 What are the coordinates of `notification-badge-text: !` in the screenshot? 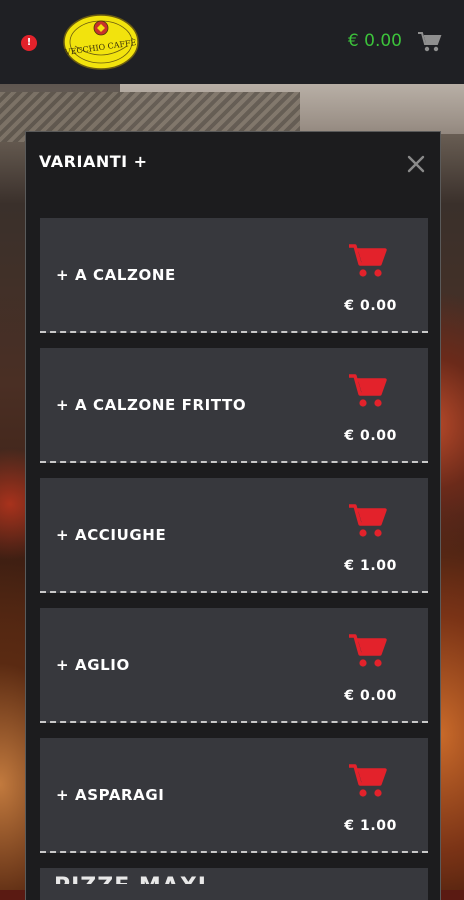 It's located at (29, 42).